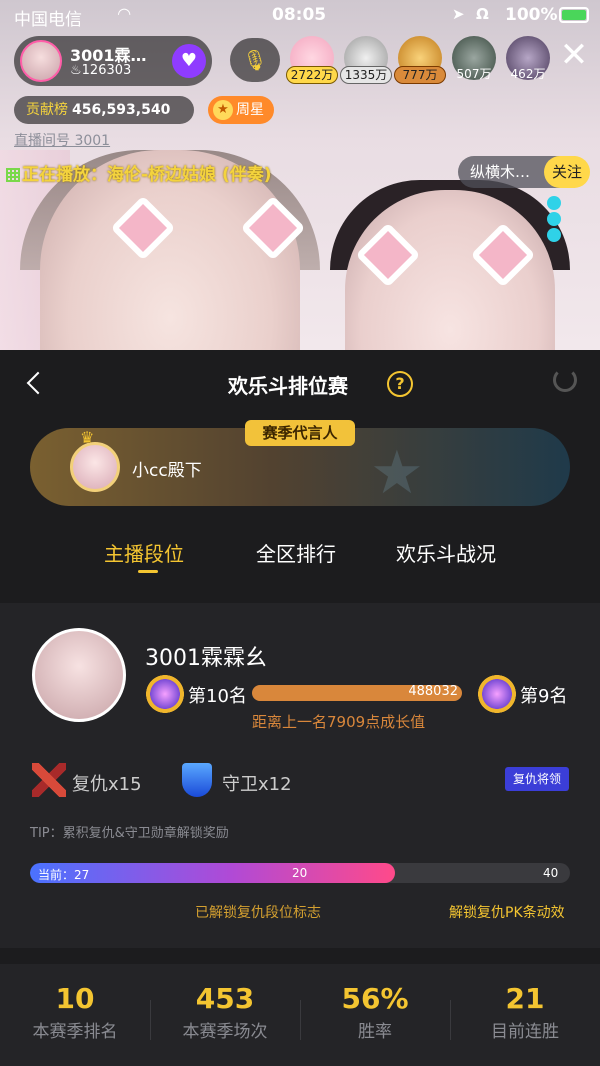  Describe the element at coordinates (41, 61) in the screenshot. I see `anchor-avatar` at that location.